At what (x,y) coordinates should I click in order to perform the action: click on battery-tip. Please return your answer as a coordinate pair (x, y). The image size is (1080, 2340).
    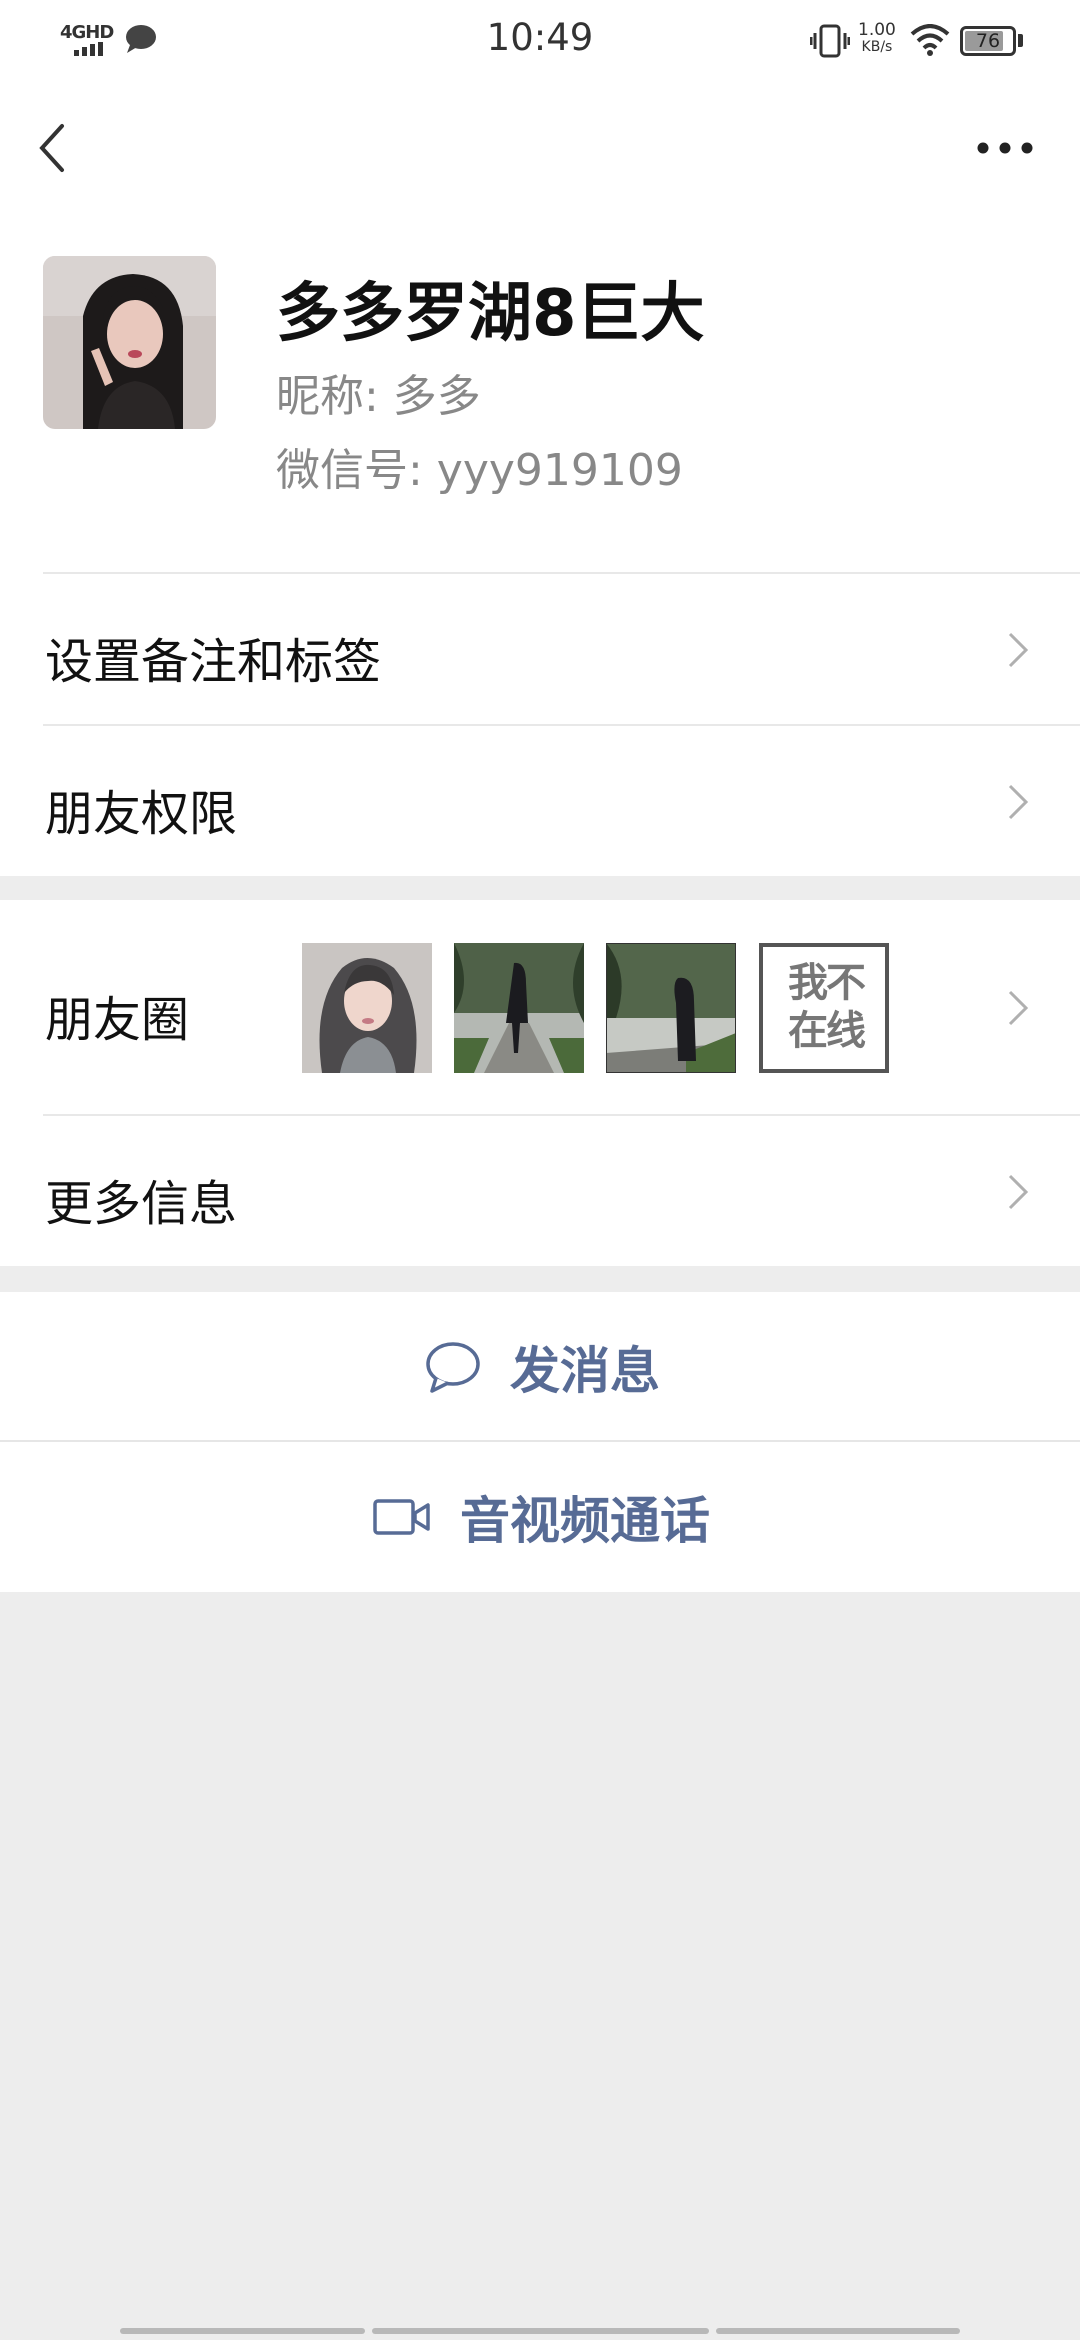
    Looking at the image, I should click on (1020, 40).